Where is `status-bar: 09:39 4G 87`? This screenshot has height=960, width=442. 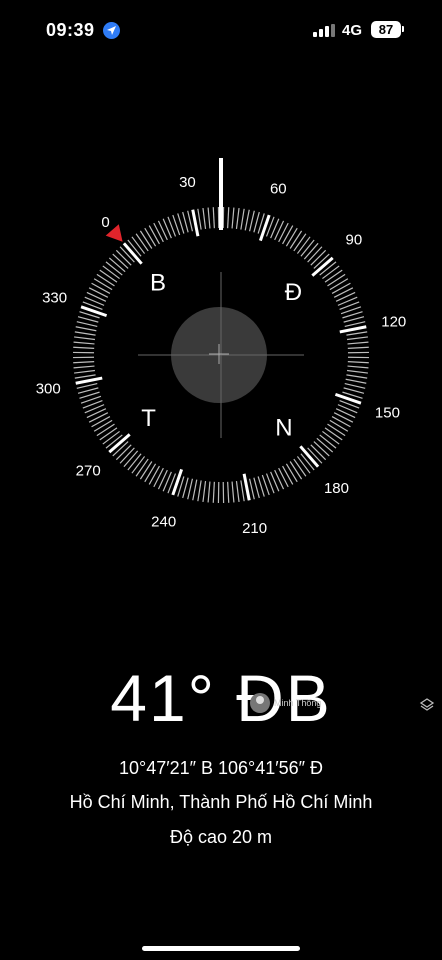 status-bar: 09:39 4G 87 is located at coordinates (221, 30).